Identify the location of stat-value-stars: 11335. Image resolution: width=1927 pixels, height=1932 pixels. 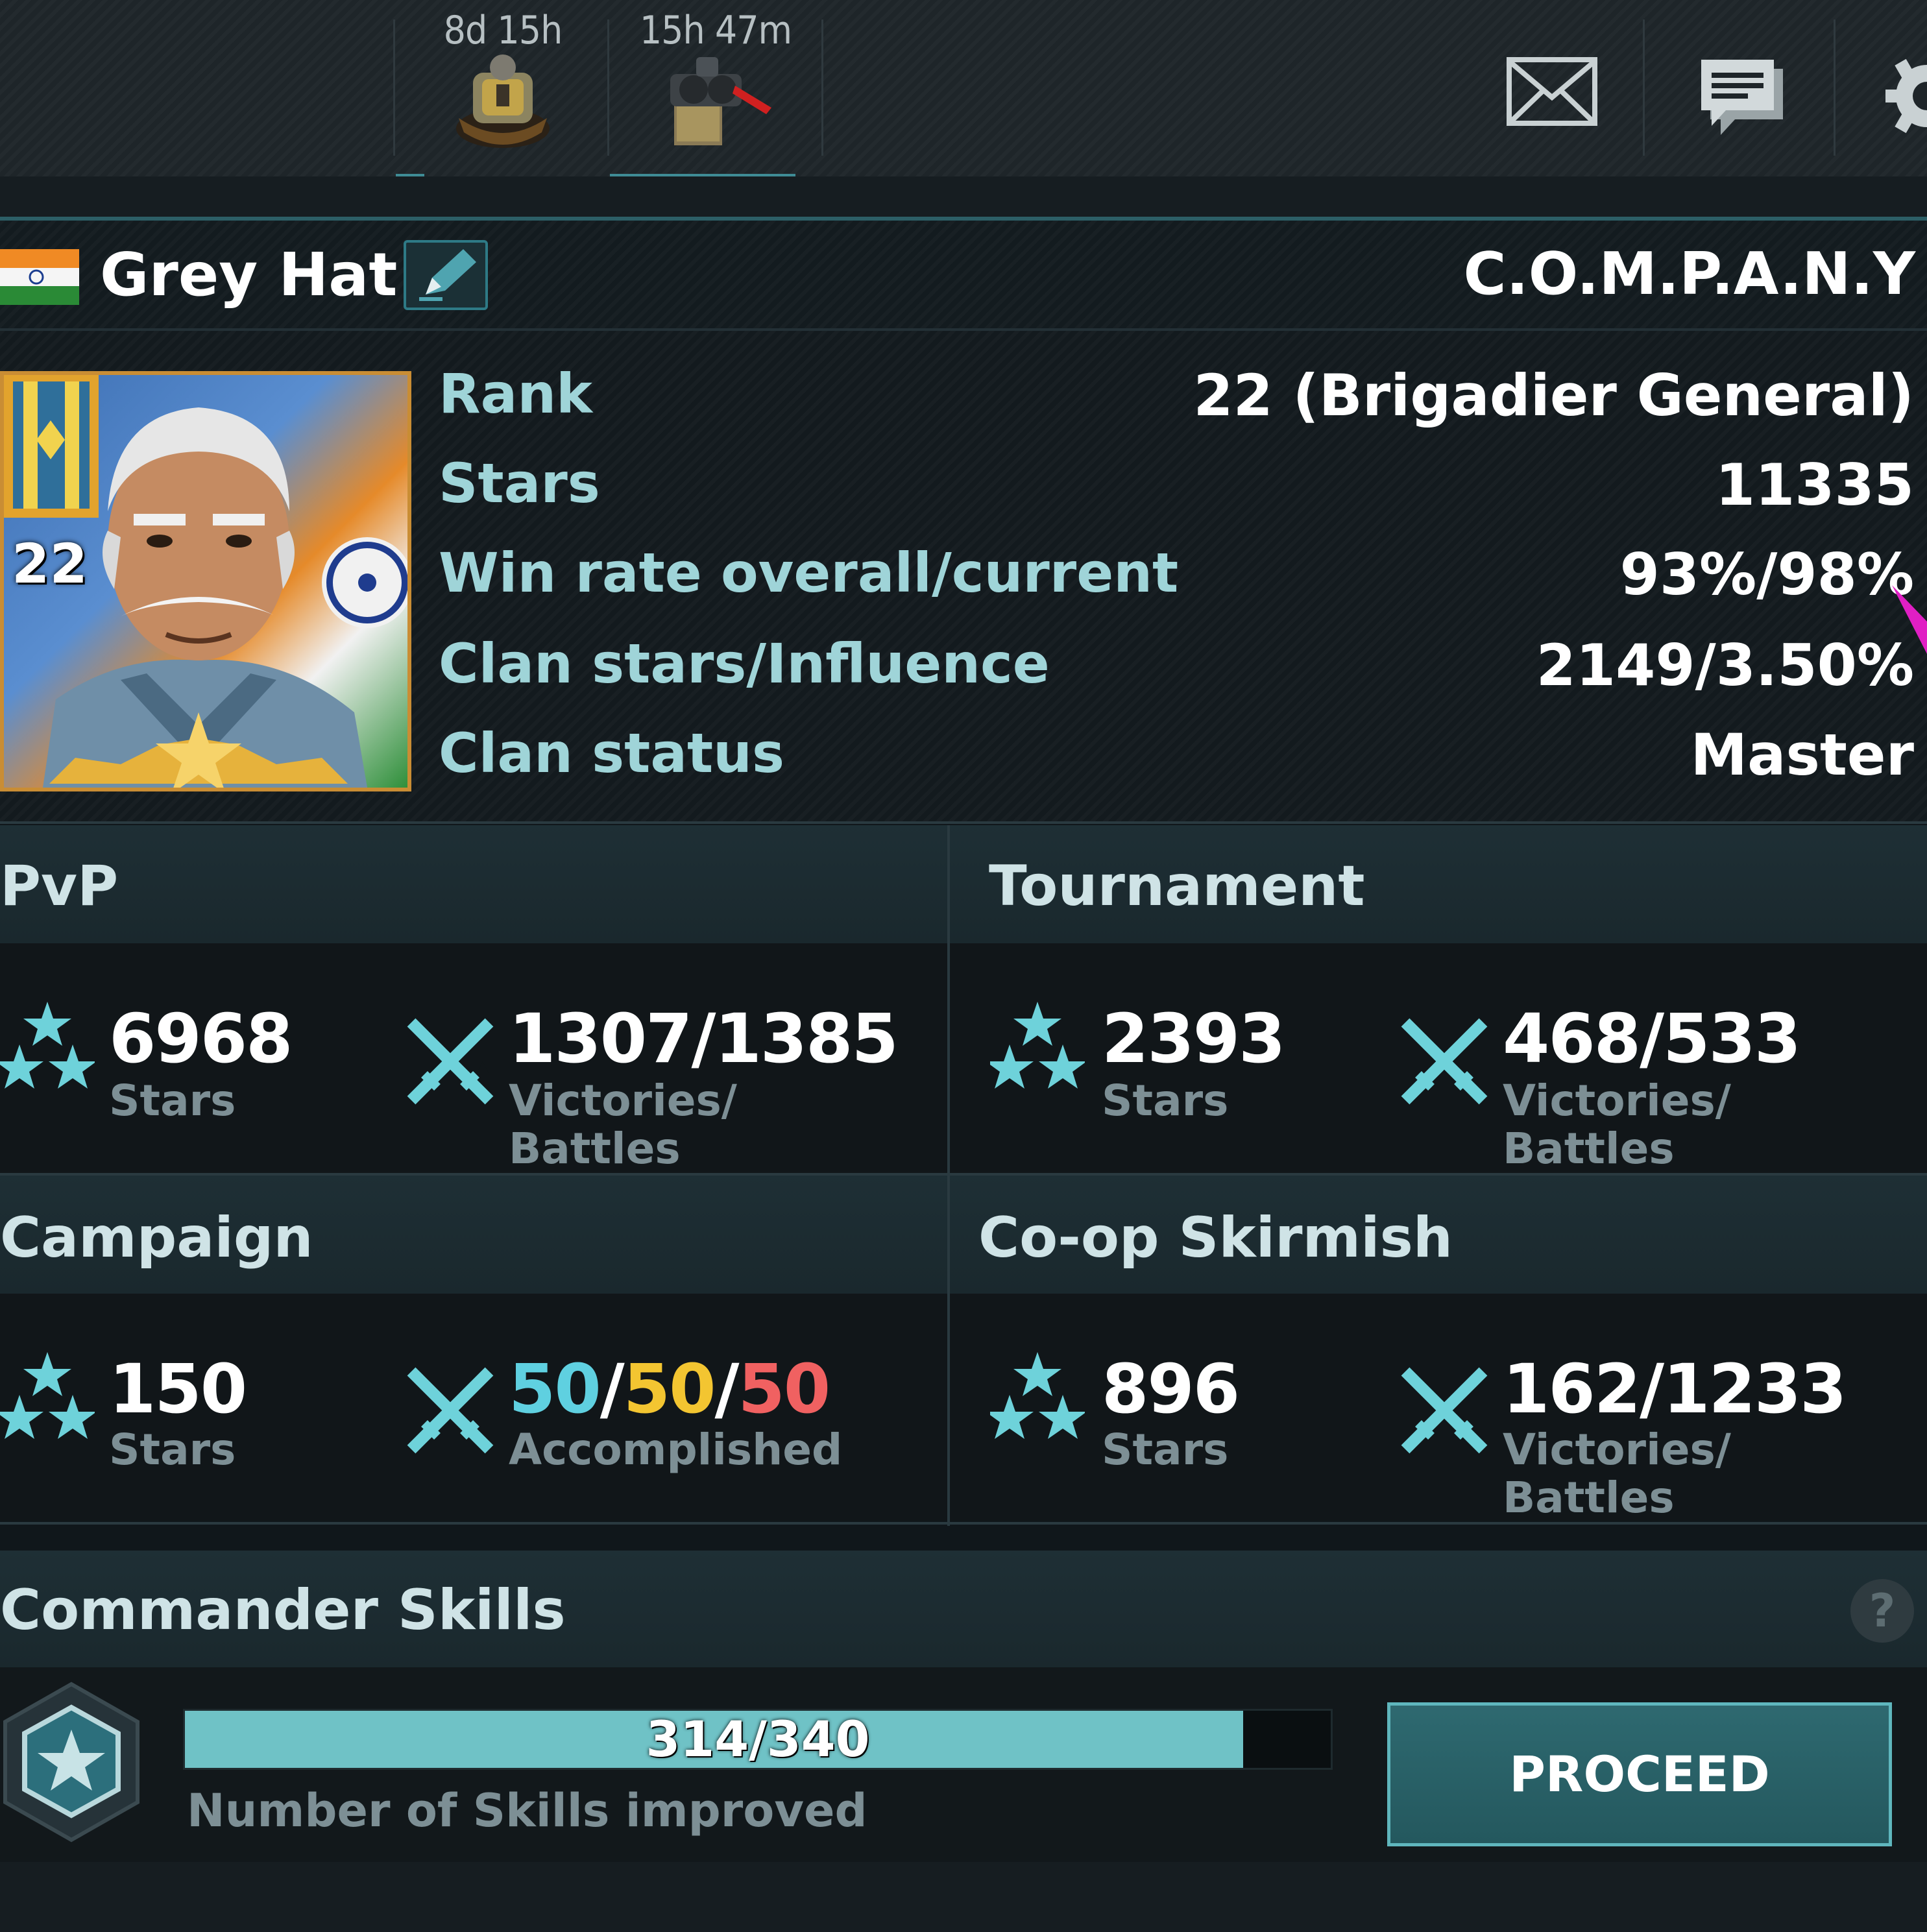
(1814, 485).